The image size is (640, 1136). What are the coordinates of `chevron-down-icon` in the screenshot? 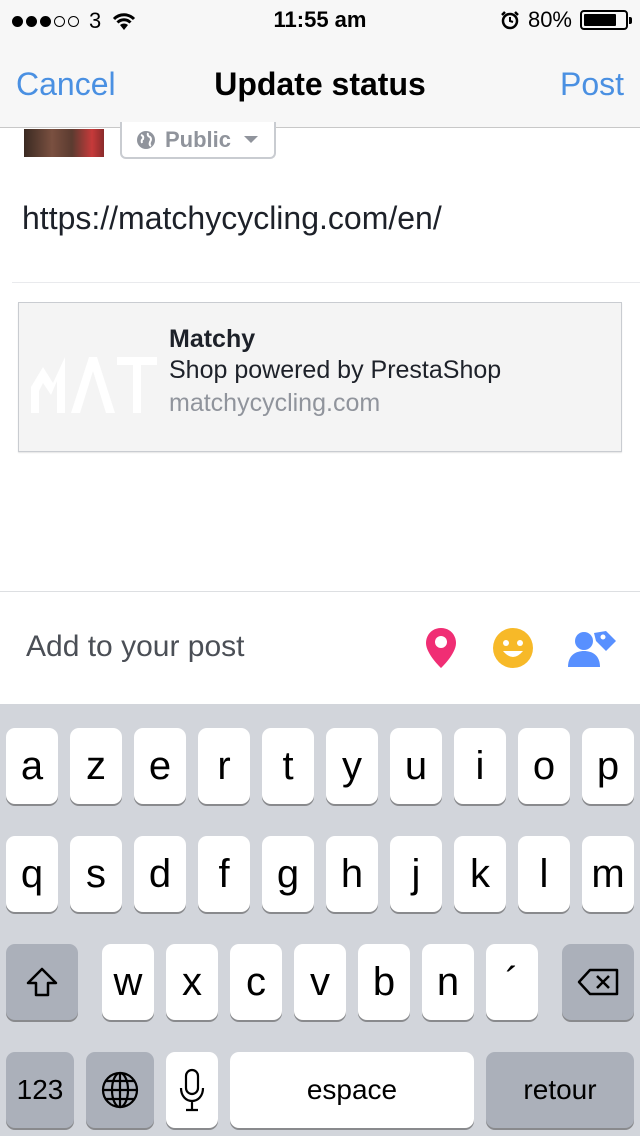 It's located at (251, 139).